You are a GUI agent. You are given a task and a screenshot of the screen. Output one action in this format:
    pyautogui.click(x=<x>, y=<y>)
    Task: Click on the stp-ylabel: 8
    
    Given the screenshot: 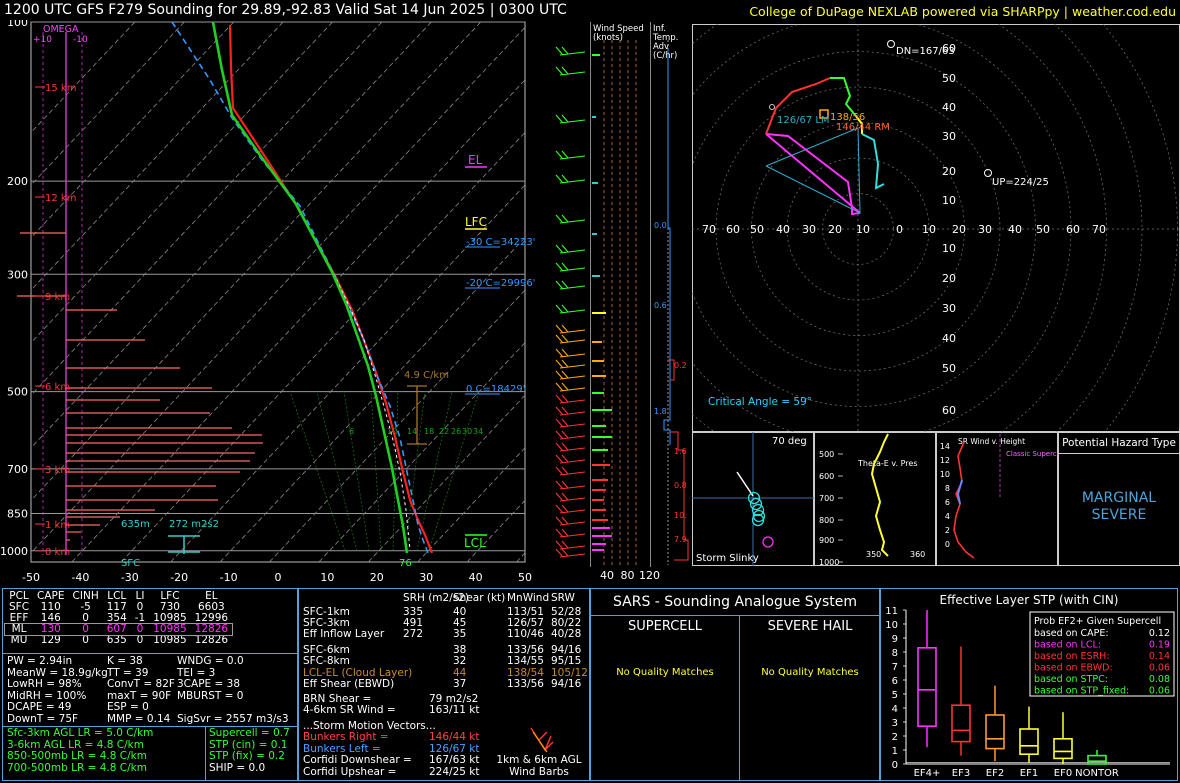 What is the action you would take?
    pyautogui.click(x=895, y=653)
    